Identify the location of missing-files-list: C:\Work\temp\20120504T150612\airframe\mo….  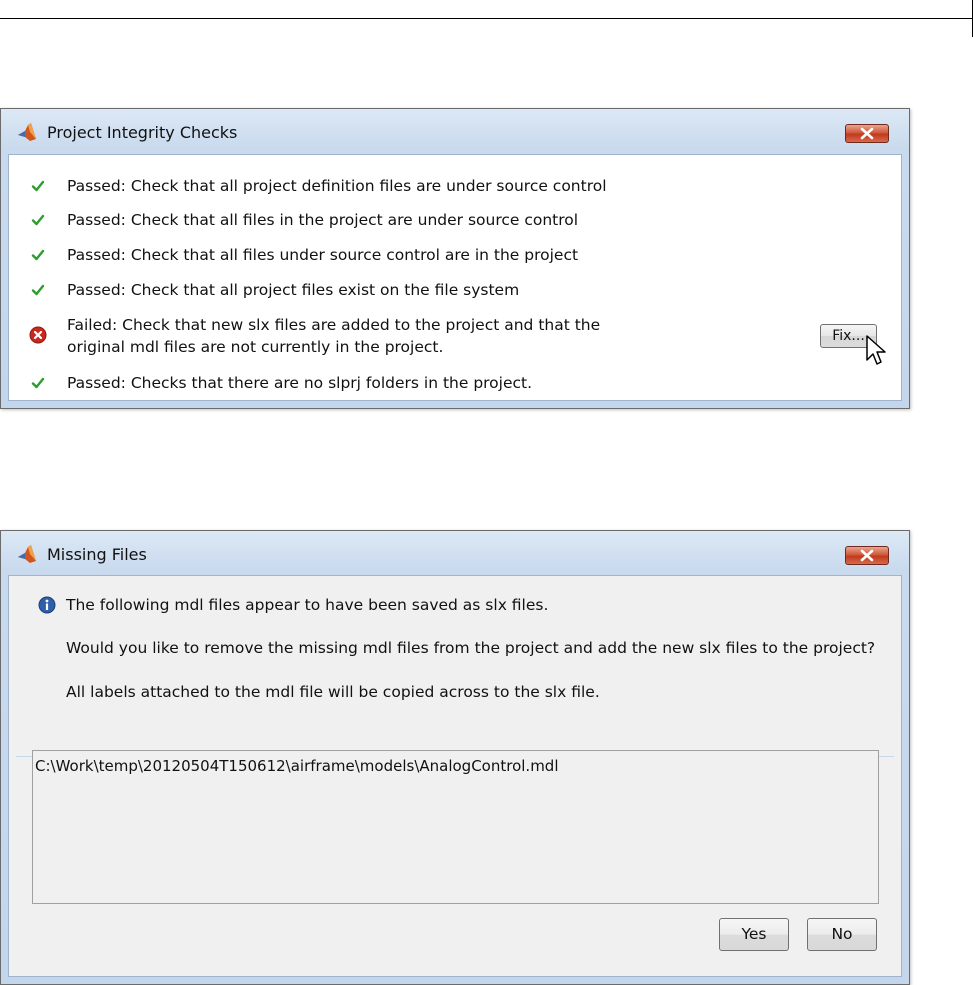
(455, 827).